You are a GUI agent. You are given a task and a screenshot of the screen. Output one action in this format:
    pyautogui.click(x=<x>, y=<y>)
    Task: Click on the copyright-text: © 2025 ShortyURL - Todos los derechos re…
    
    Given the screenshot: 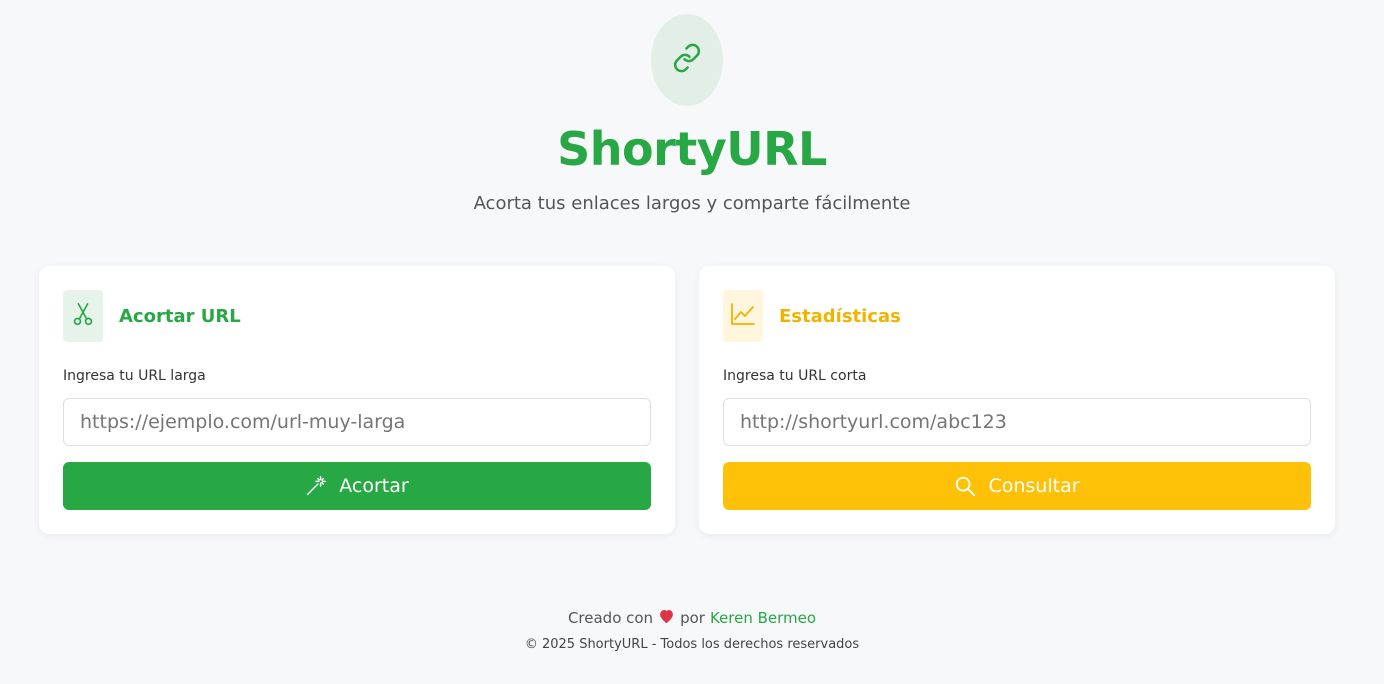 What is the action you would take?
    pyautogui.click(x=692, y=644)
    